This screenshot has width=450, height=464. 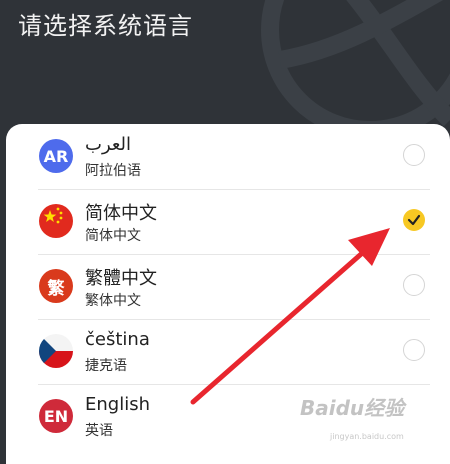 I want to click on icon-text: AR, so click(x=56, y=156).